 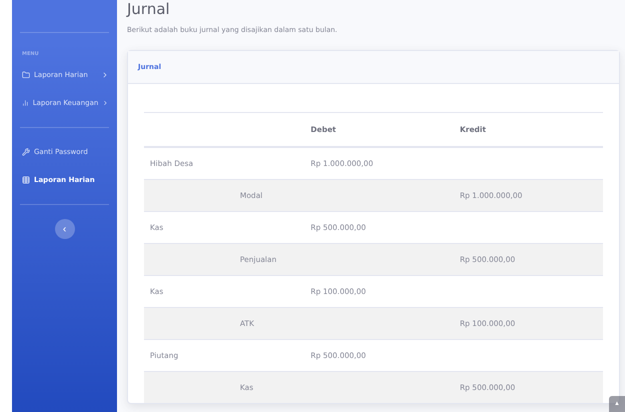 I want to click on bar-chart-icon, so click(x=25, y=103).